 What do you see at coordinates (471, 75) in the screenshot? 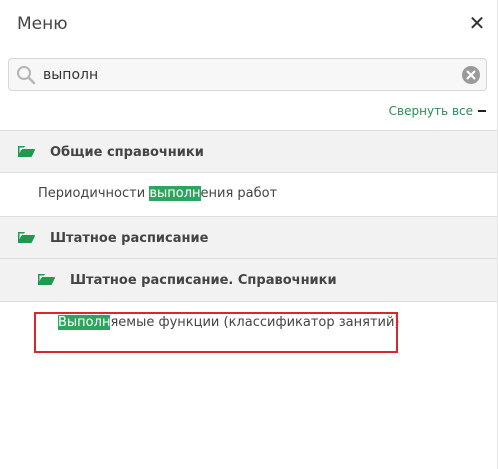
I see `clear-icon` at bounding box center [471, 75].